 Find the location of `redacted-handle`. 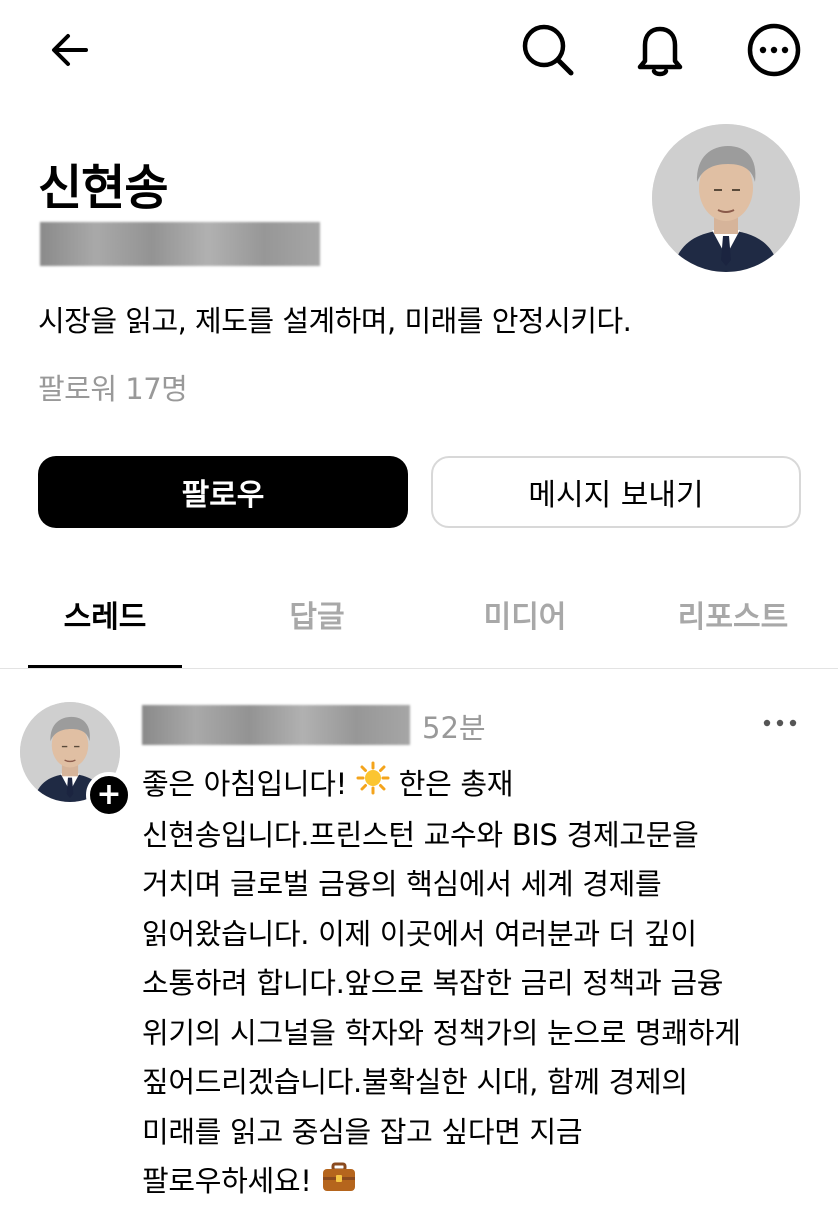

redacted-handle is located at coordinates (180, 244).